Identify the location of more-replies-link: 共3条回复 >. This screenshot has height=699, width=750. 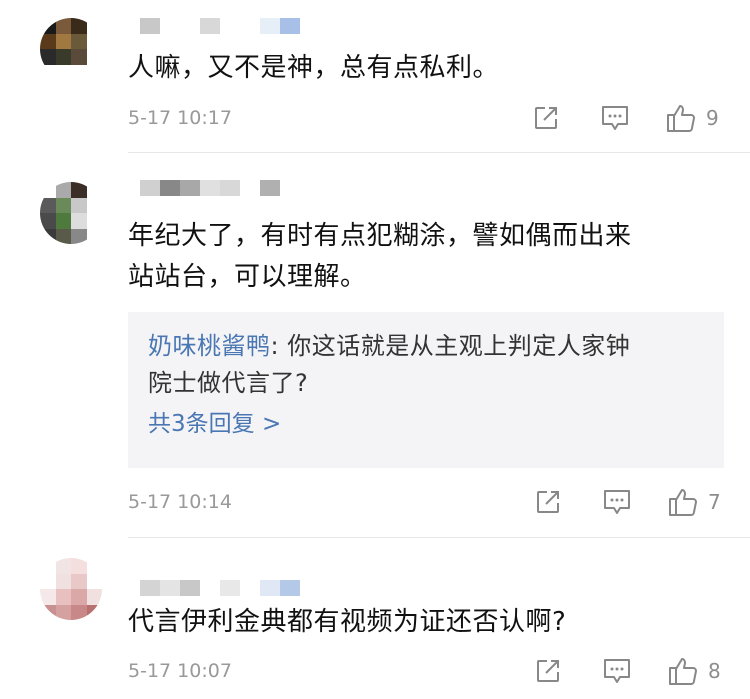
(214, 424).